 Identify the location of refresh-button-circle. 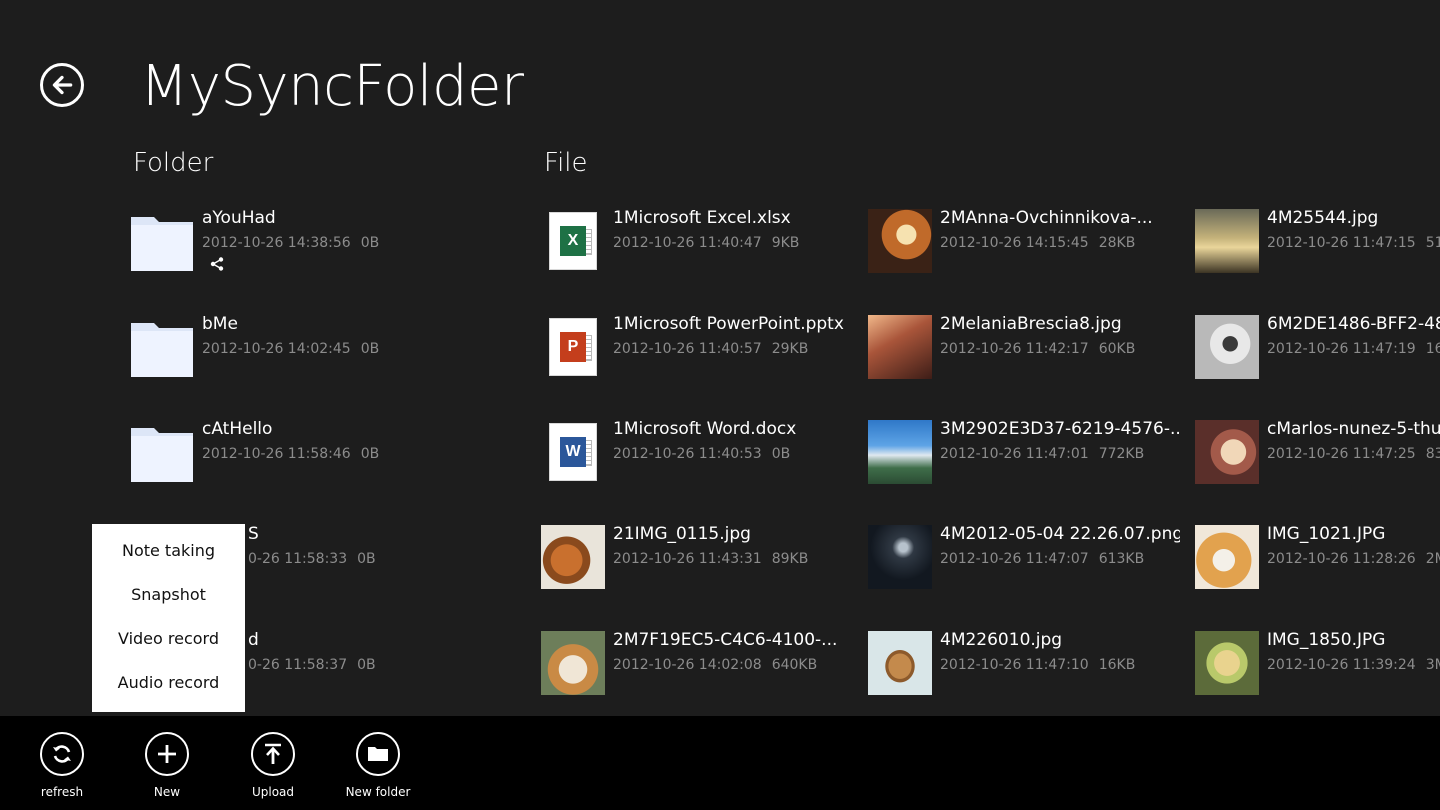
(62, 754).